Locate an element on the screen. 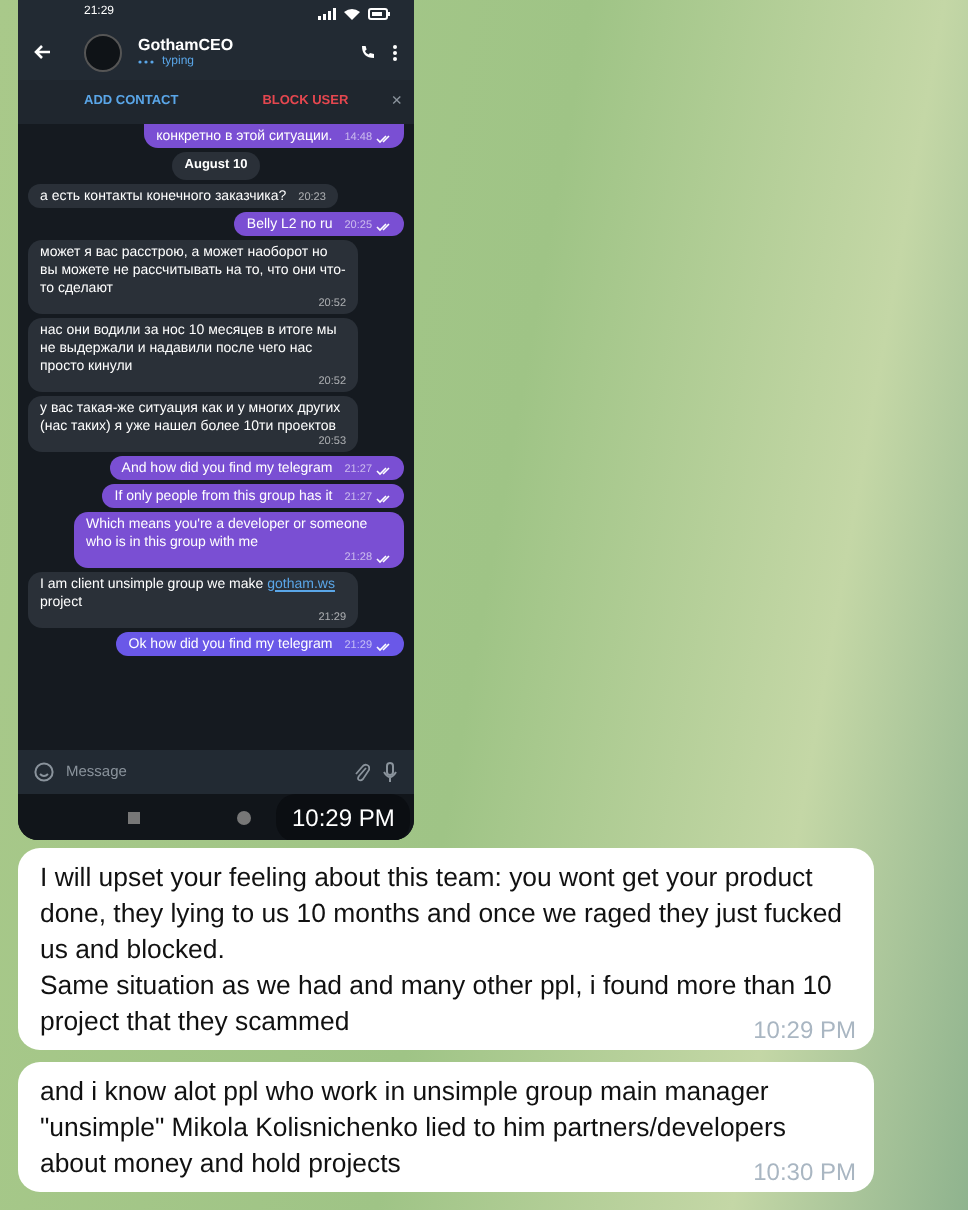  microphone-icon is located at coordinates (390, 772).